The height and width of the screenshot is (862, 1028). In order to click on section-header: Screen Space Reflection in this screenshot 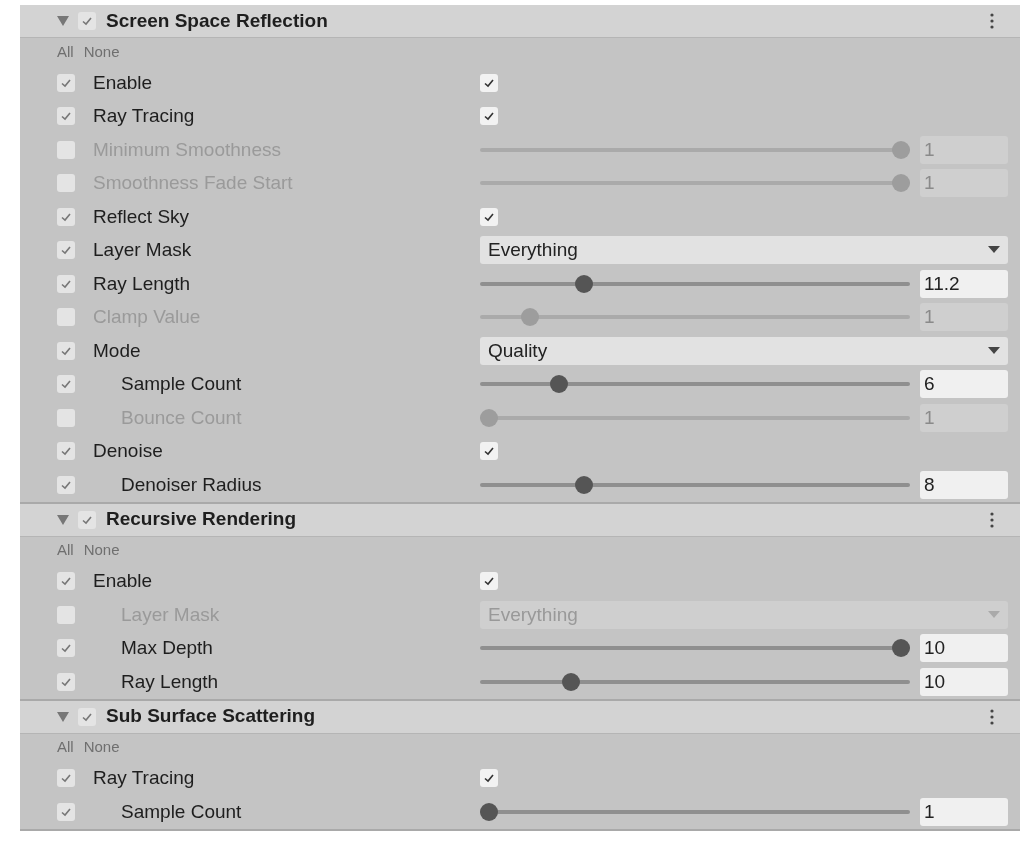, I will do `click(520, 21)`.